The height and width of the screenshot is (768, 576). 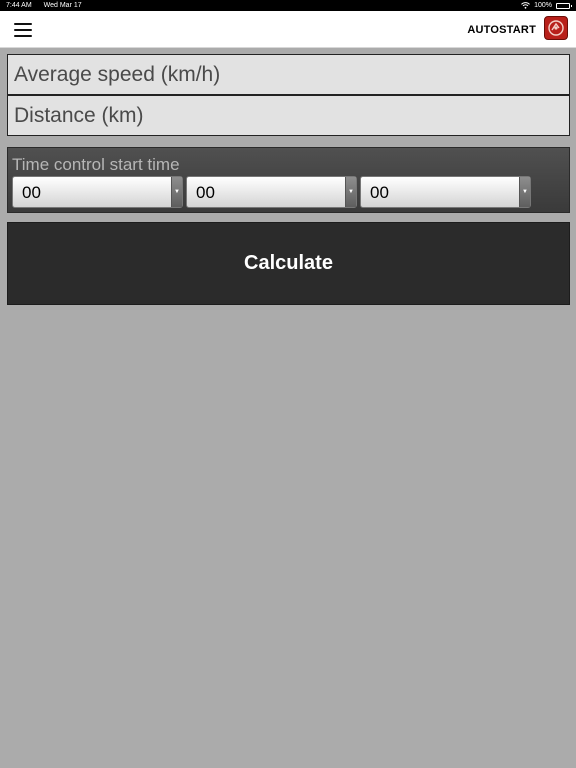 I want to click on distance-field, so click(x=288, y=115).